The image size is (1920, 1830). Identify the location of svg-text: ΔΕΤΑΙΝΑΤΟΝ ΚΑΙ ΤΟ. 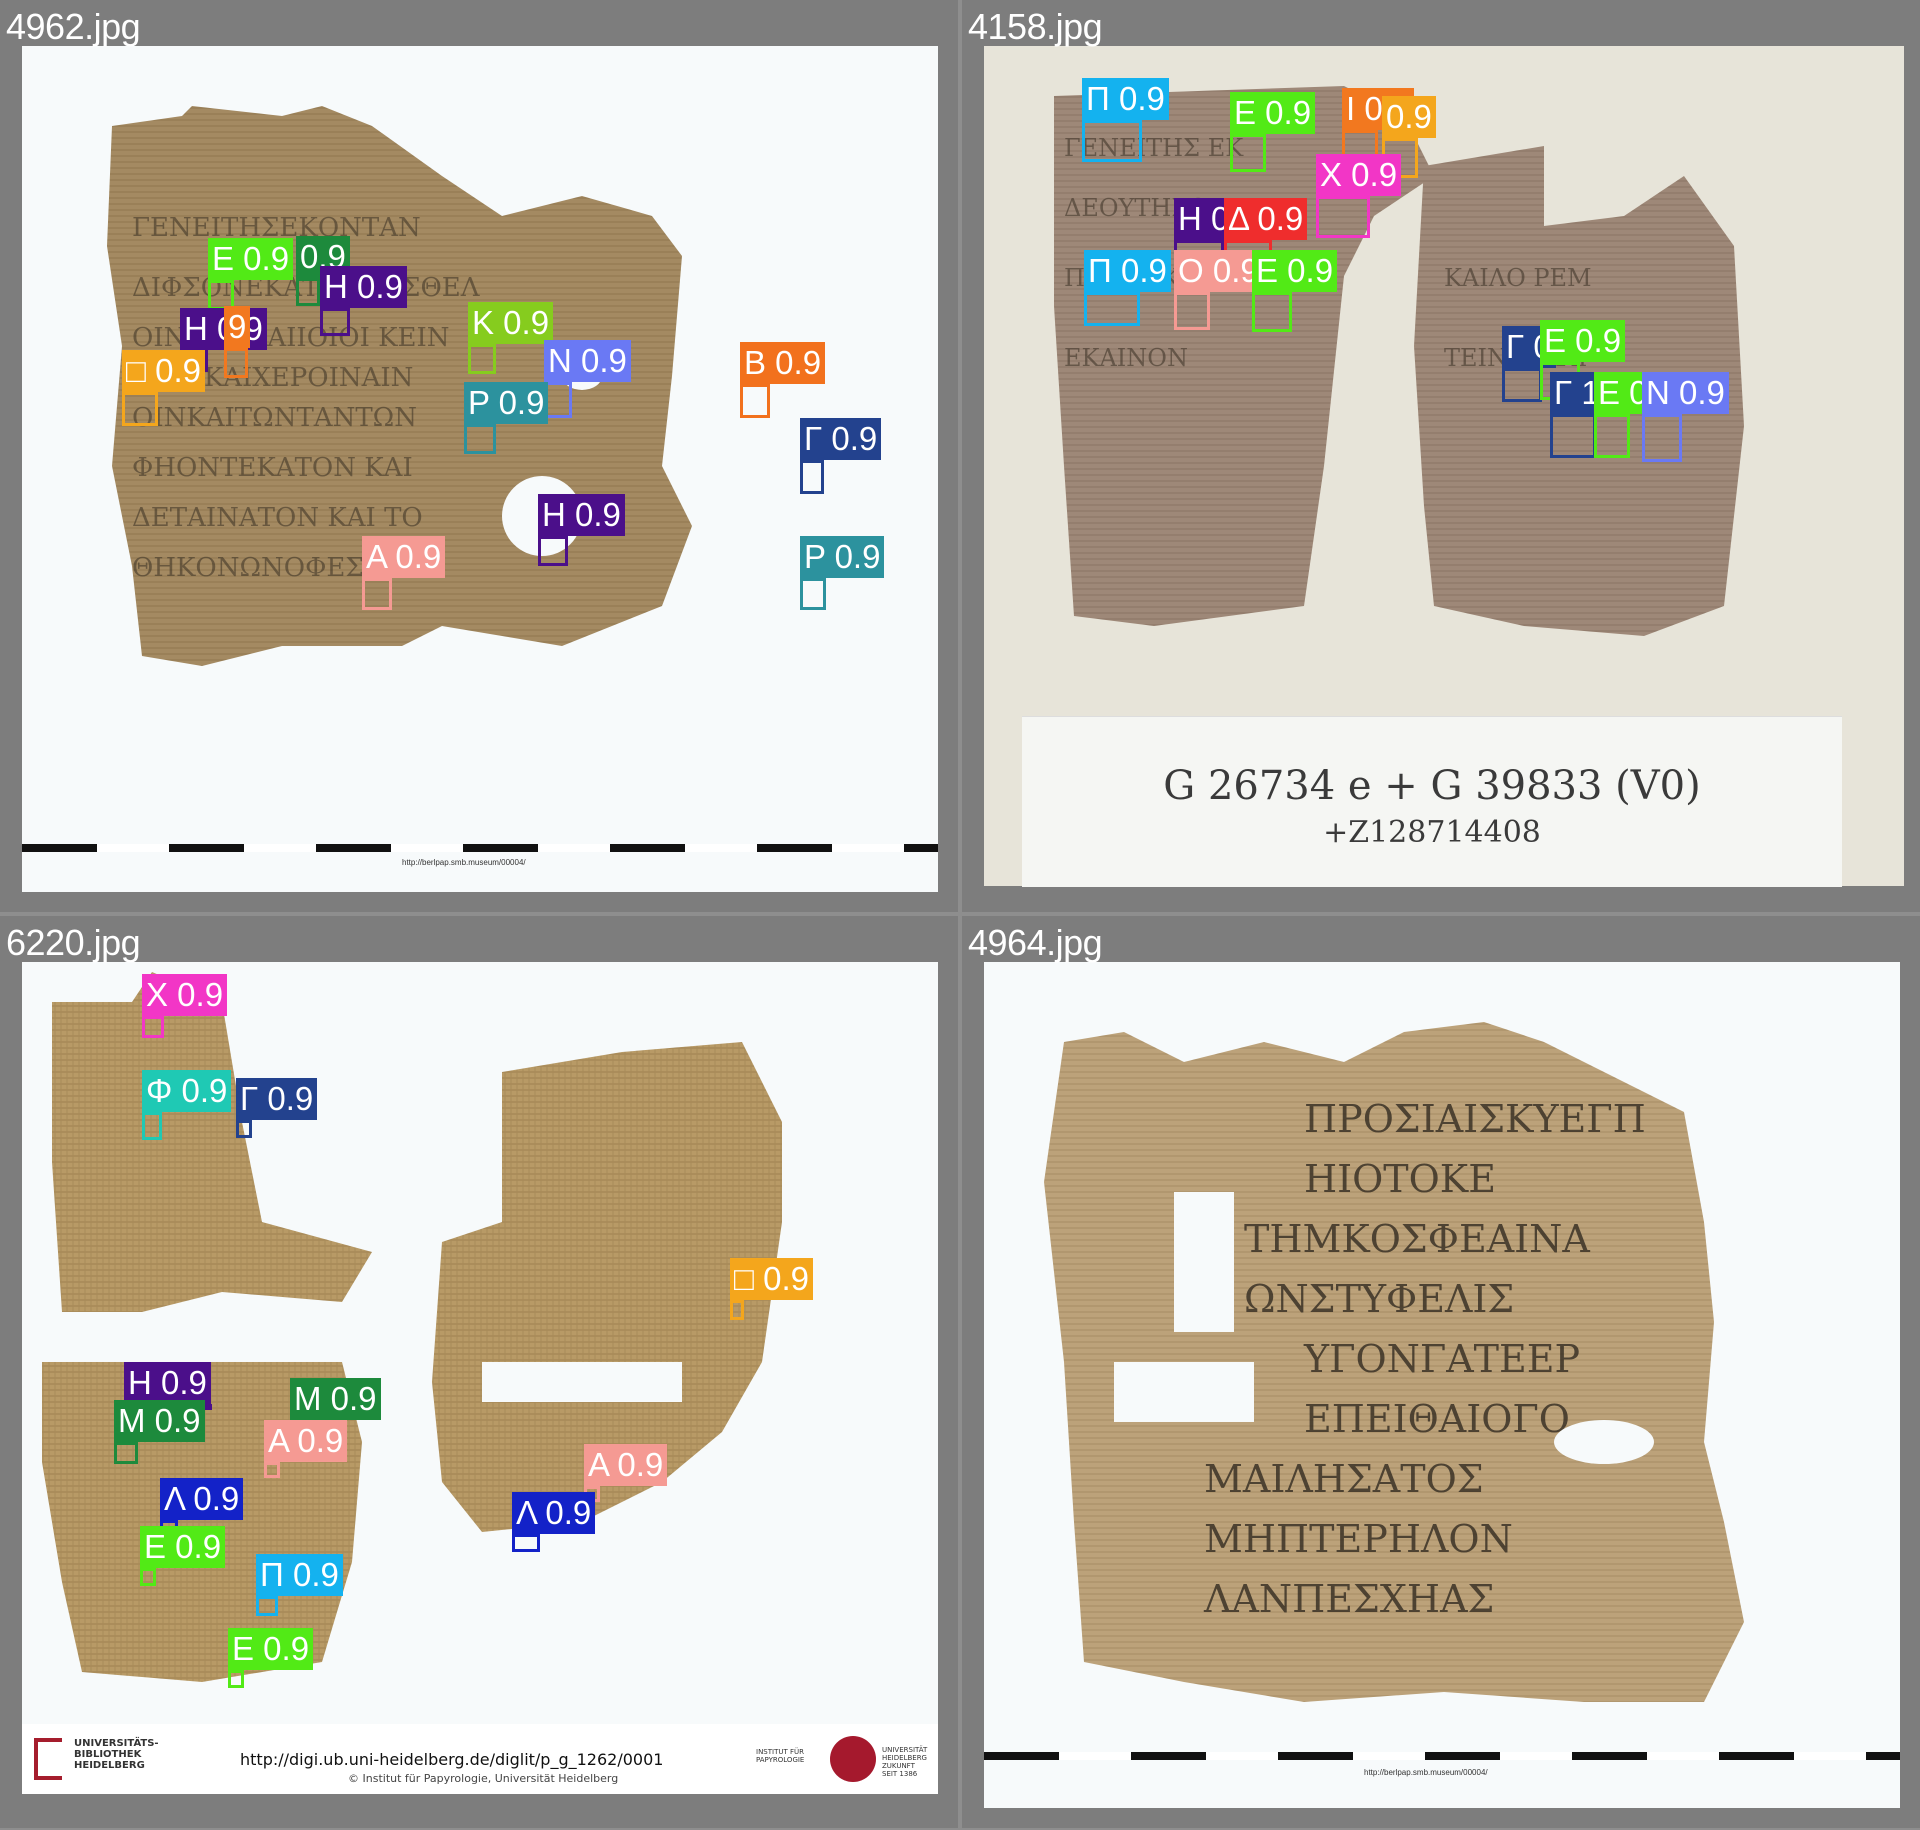
(277, 518).